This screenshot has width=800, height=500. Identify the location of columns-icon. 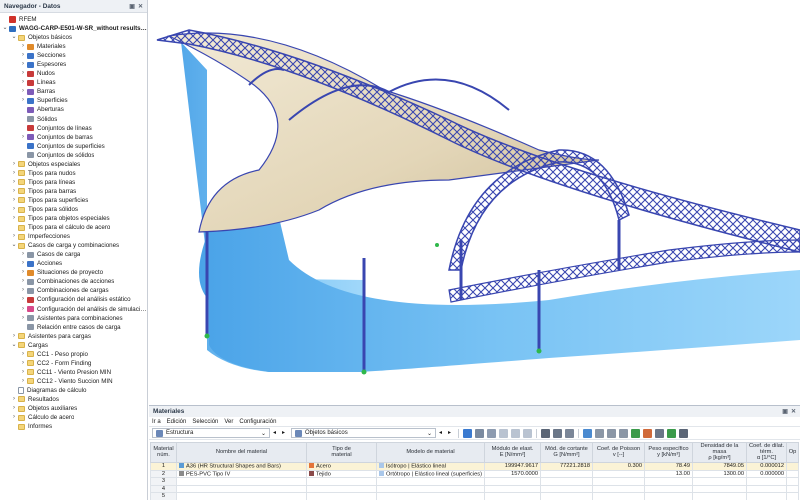
(491, 433).